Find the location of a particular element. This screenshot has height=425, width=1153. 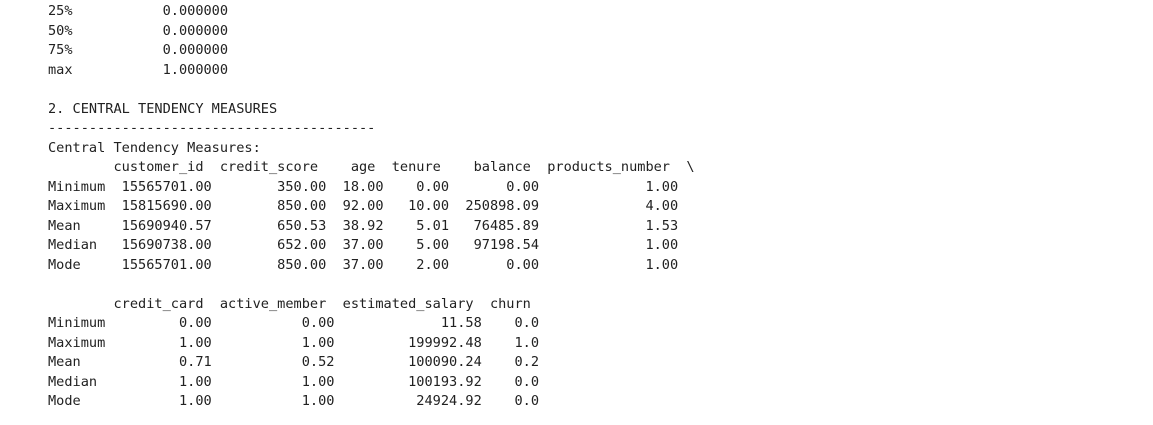

table2-row-mean: Mean 0.71 0.52 100090.24 0.2 is located at coordinates (294, 362).